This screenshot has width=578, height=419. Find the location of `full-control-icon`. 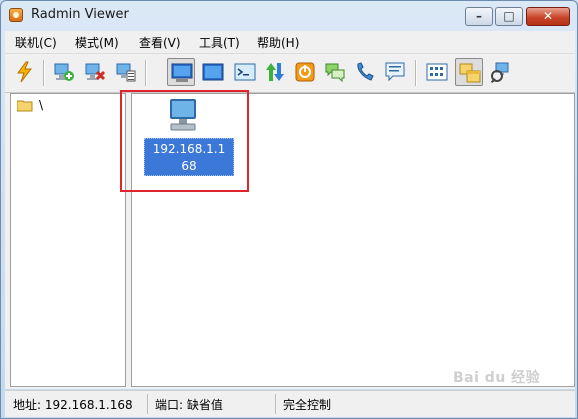

full-control-icon is located at coordinates (182, 72).